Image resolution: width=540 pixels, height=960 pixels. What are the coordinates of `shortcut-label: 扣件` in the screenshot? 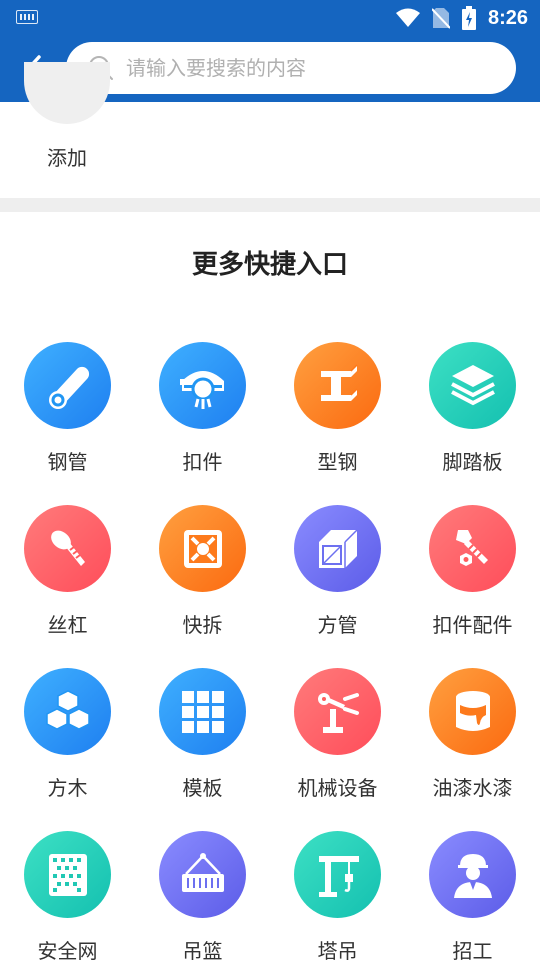 It's located at (202, 462).